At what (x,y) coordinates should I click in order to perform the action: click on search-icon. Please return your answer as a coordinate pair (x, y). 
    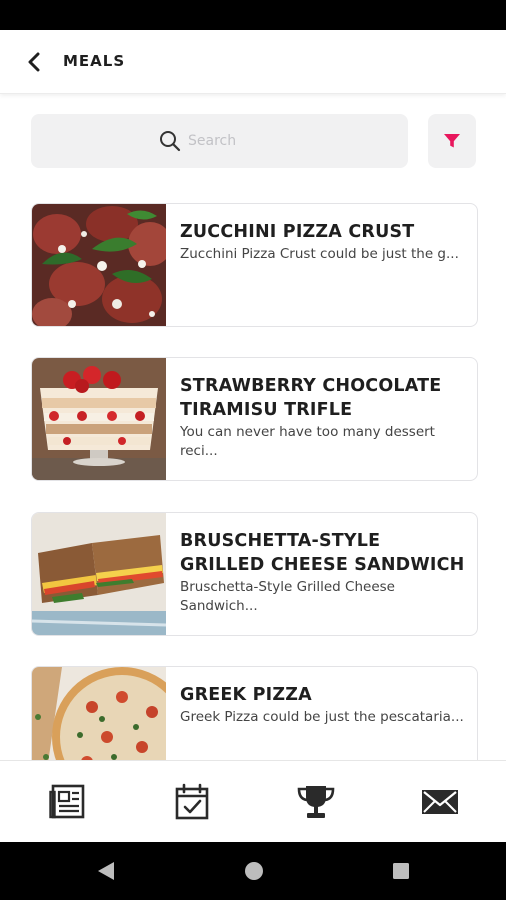
    Looking at the image, I should click on (170, 141).